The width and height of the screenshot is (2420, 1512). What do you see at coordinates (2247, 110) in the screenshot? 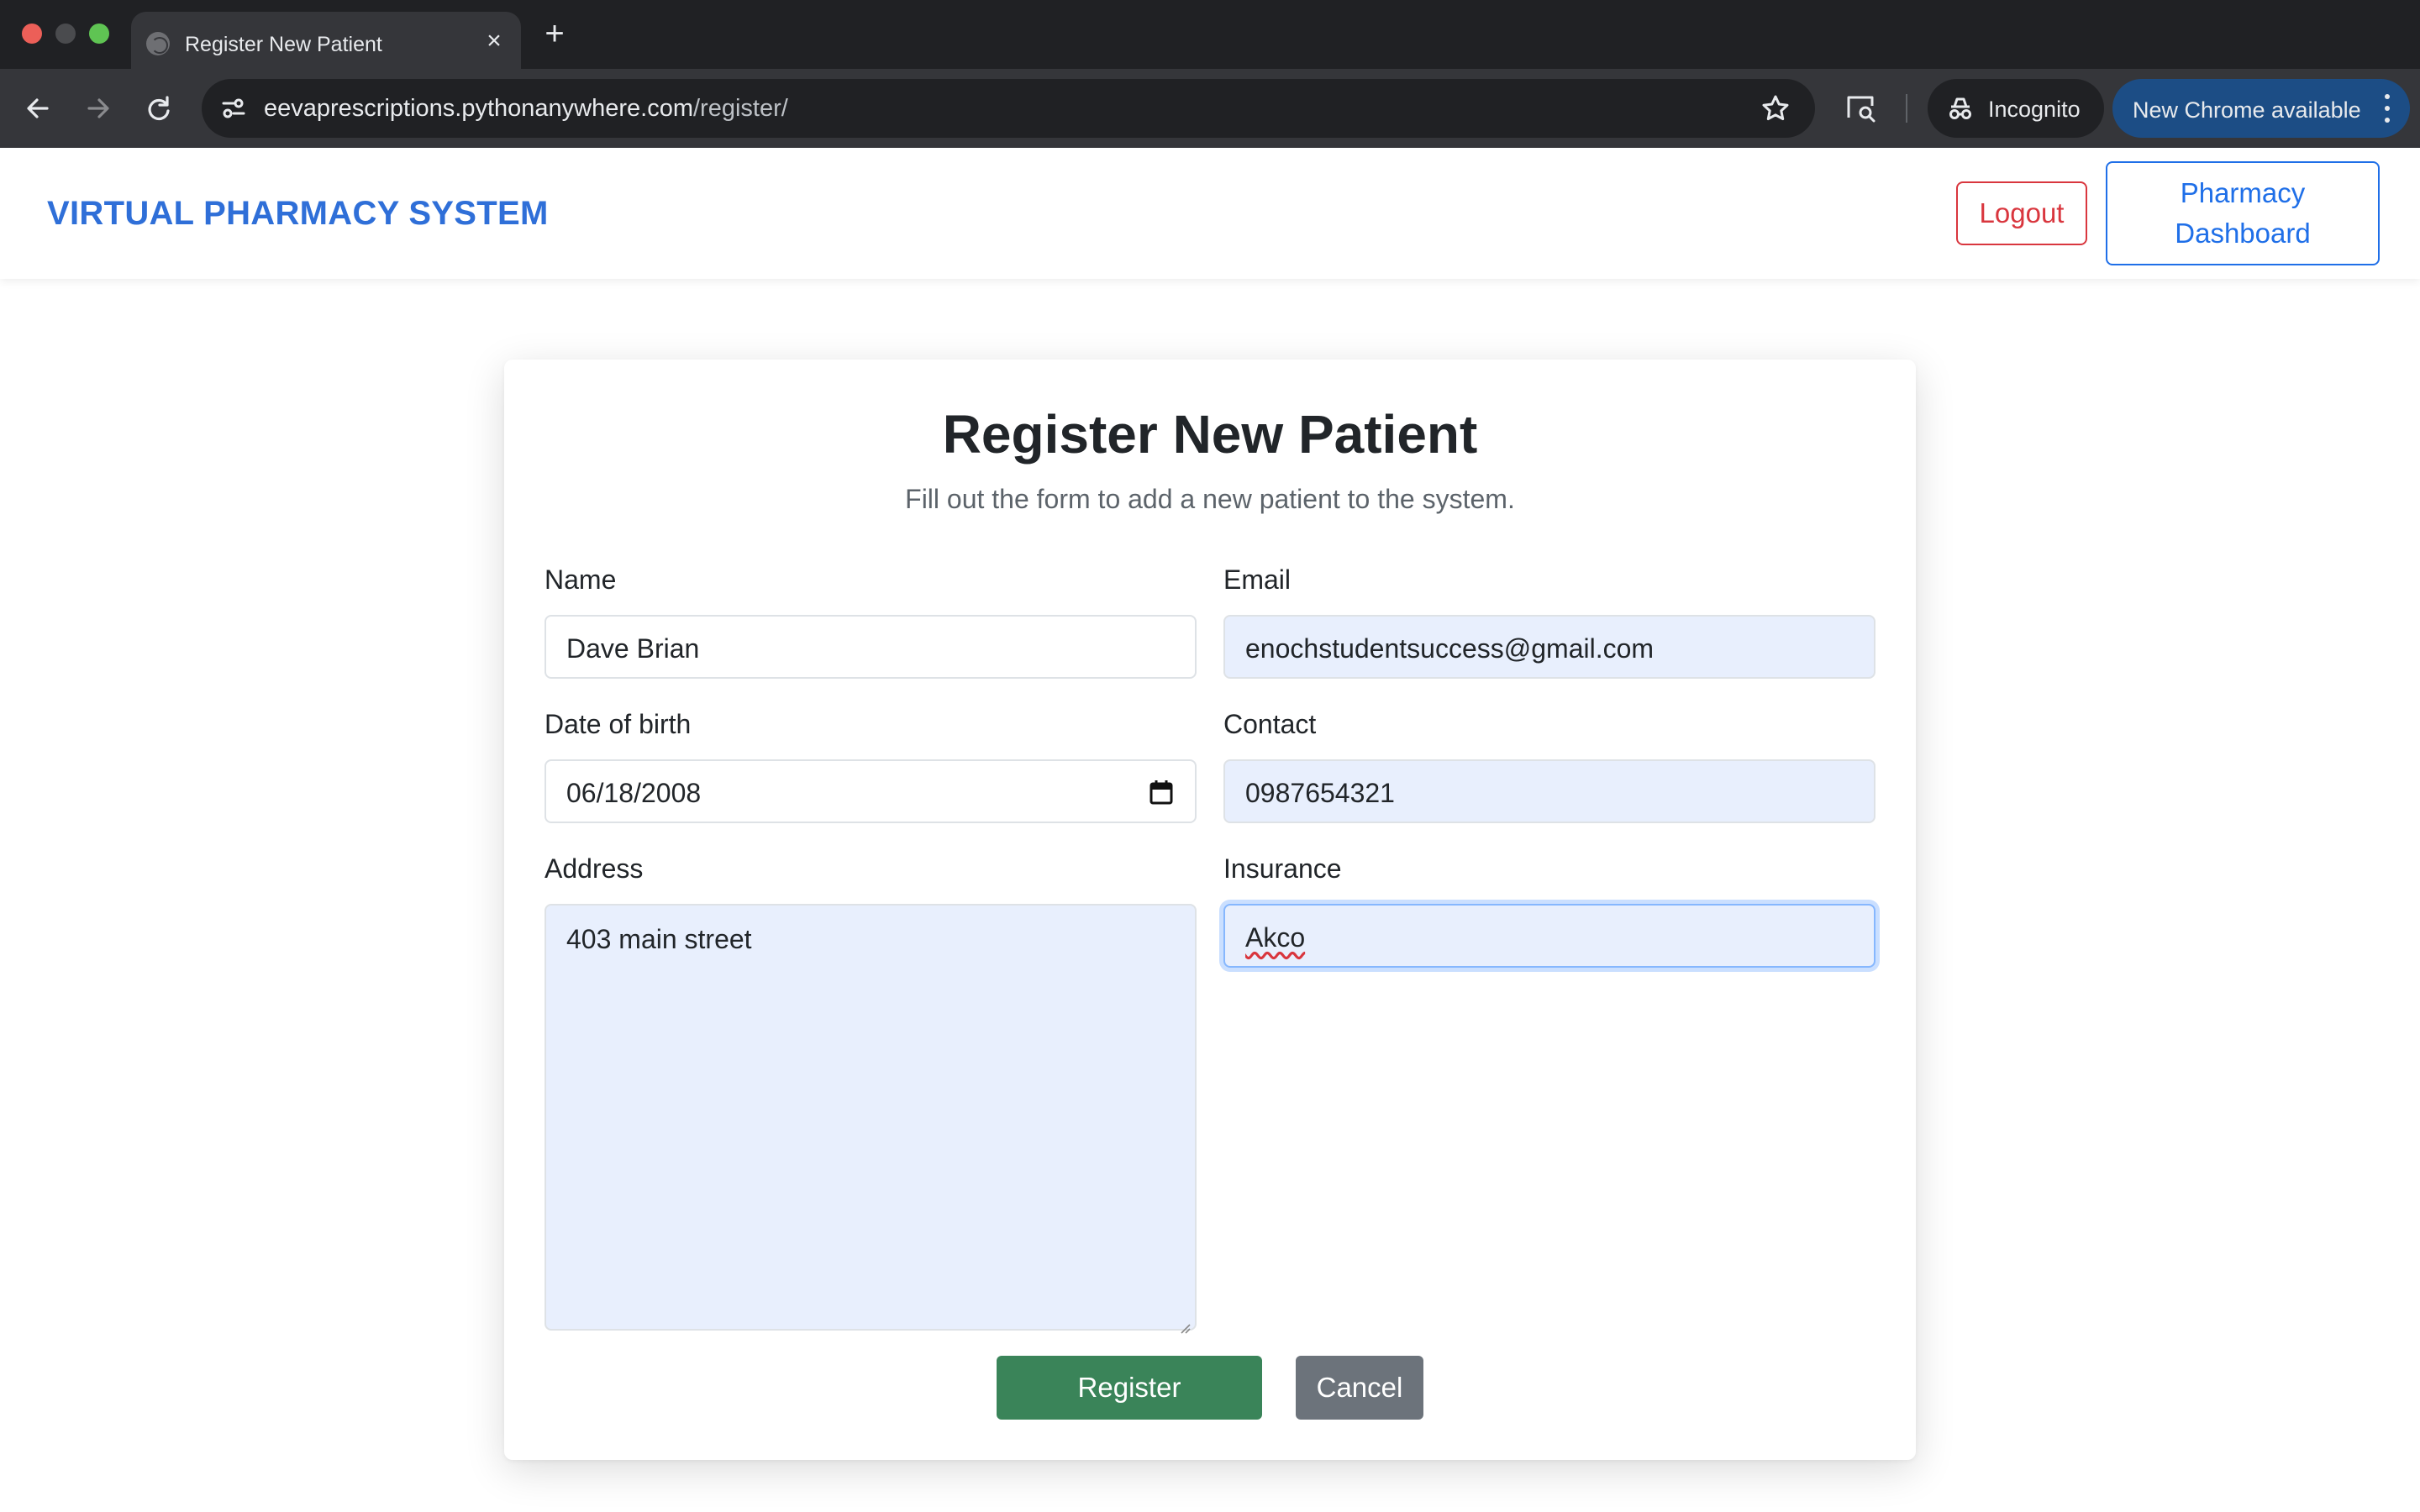
I see `update-label: New Chrome available` at bounding box center [2247, 110].